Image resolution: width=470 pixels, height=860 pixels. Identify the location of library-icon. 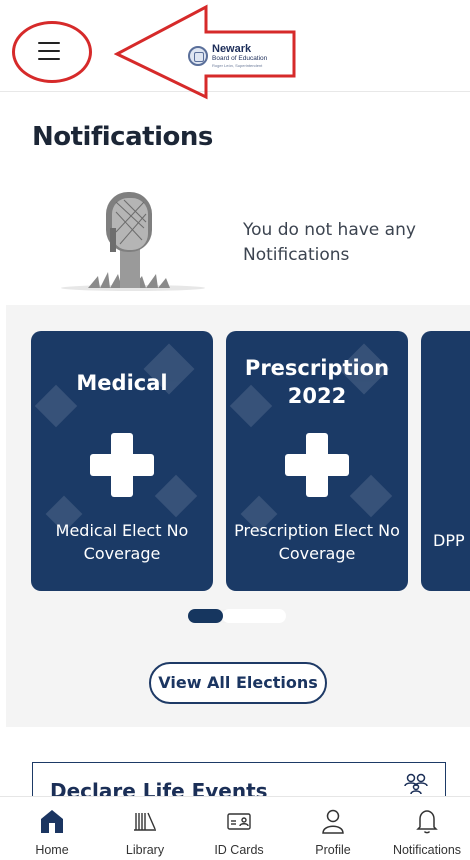
(145, 821).